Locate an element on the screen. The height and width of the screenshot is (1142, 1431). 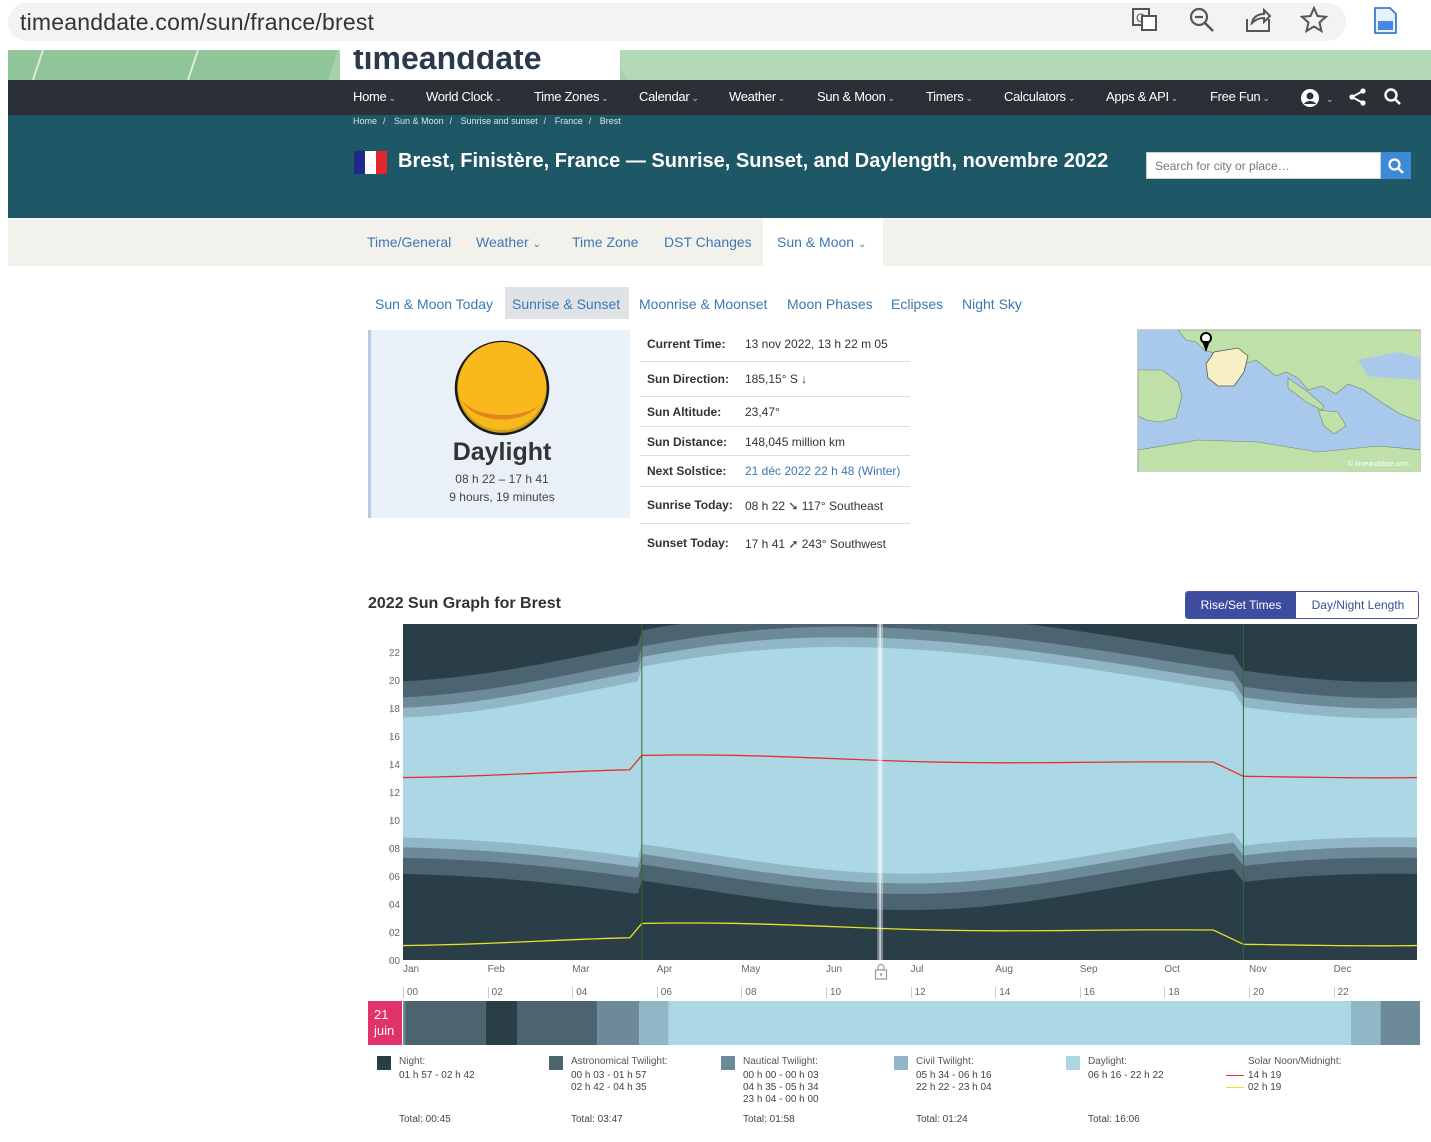
nav-home: Home ⌄ is located at coordinates (374, 96).